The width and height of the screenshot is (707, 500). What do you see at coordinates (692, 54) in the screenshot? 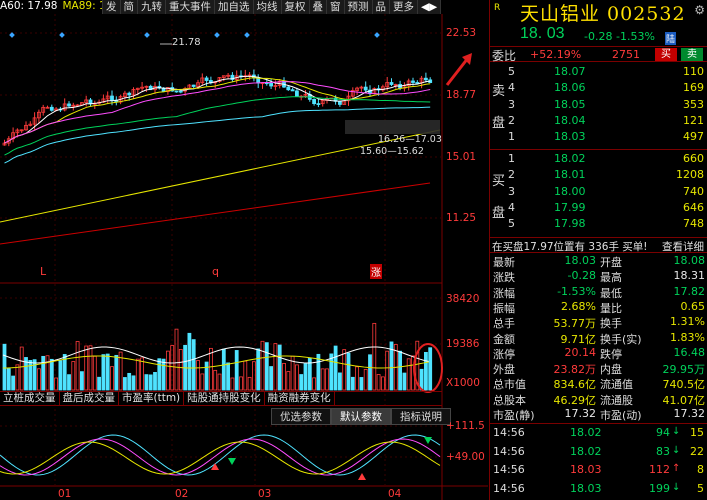
I see `sell-button: 卖` at bounding box center [692, 54].